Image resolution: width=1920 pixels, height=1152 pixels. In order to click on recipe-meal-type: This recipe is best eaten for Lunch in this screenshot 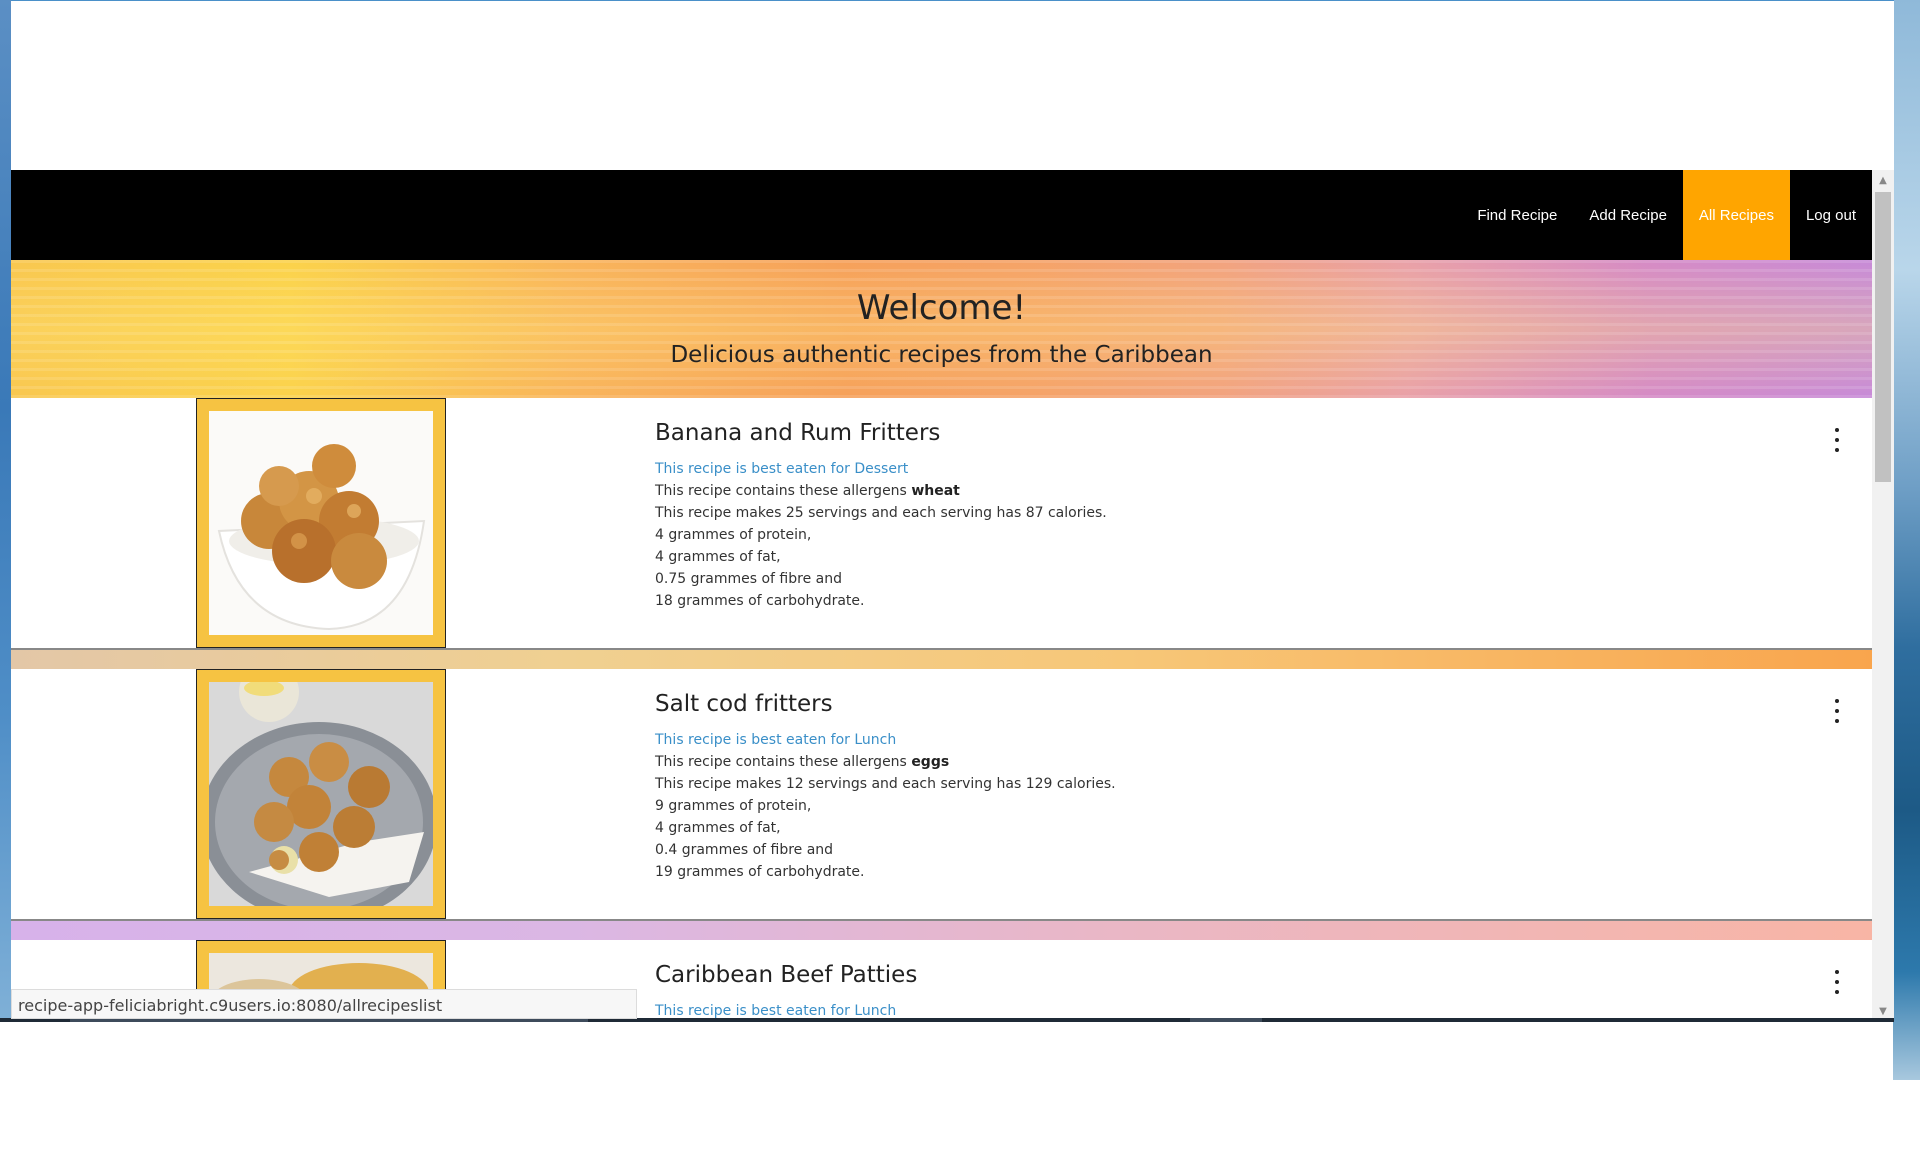, I will do `click(776, 740)`.